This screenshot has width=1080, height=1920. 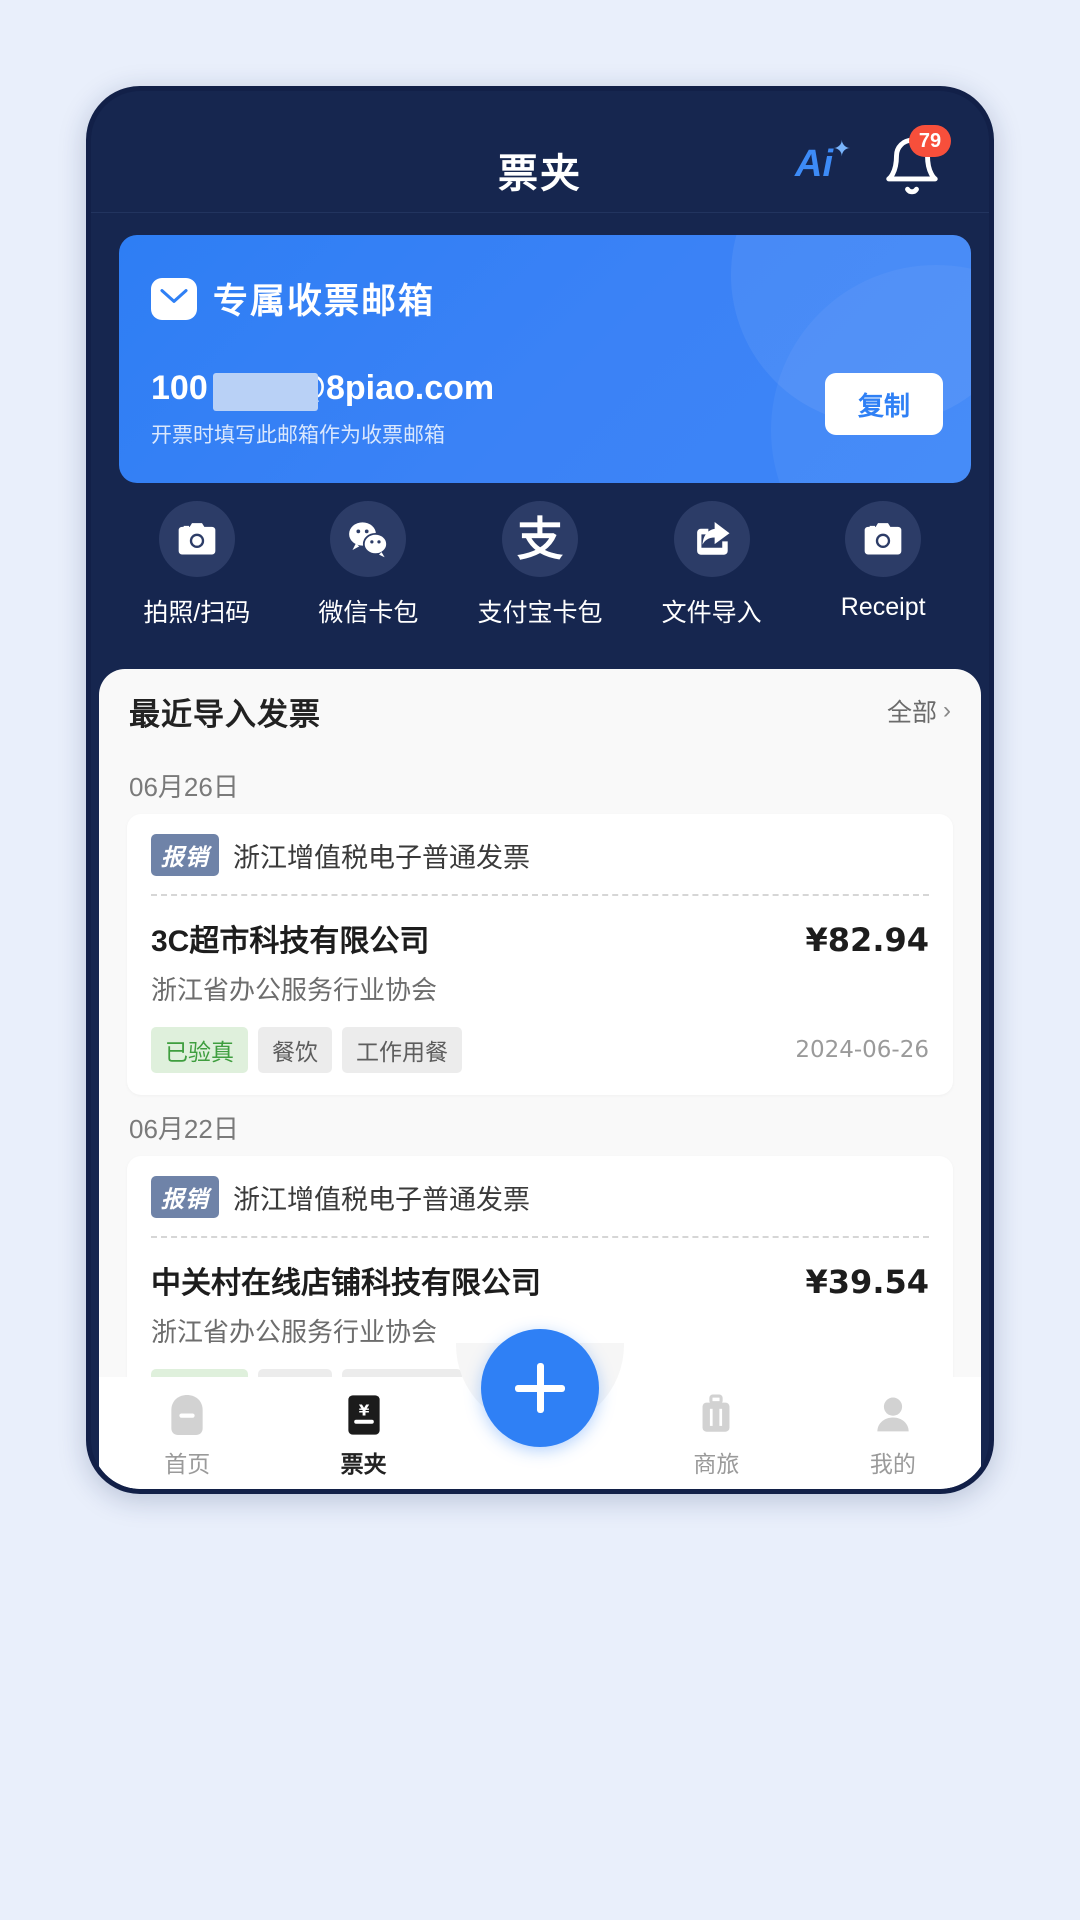 What do you see at coordinates (892, 1464) in the screenshot?
I see `nav-label: 我的` at bounding box center [892, 1464].